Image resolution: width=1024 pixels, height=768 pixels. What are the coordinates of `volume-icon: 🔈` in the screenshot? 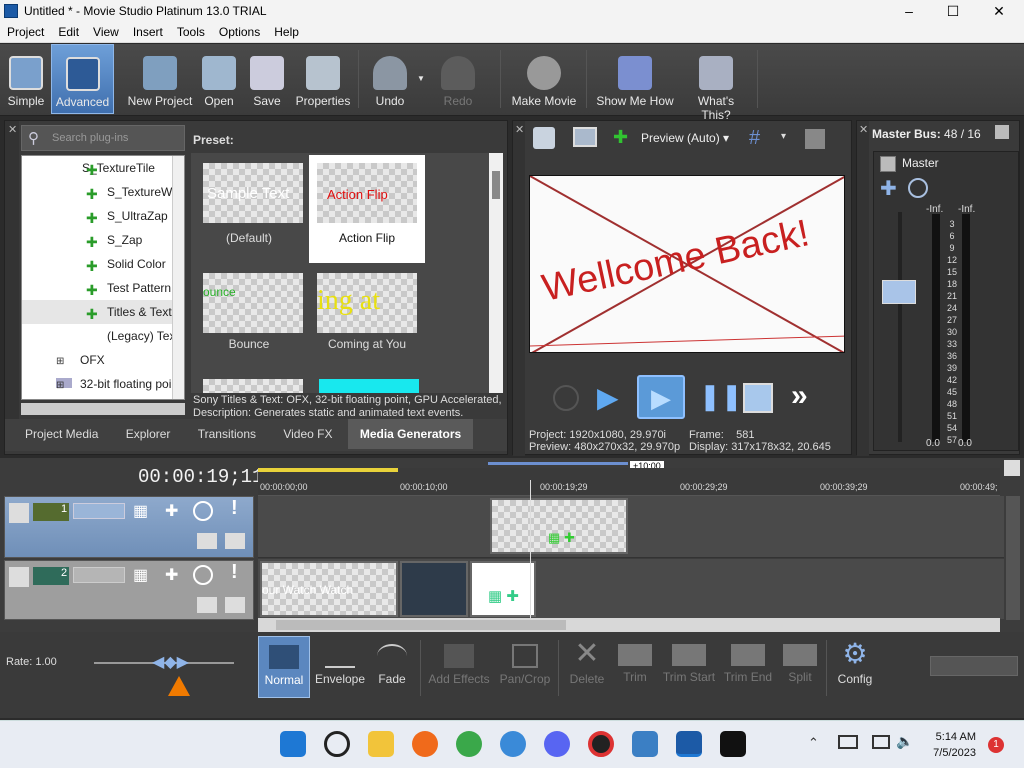 It's located at (904, 741).